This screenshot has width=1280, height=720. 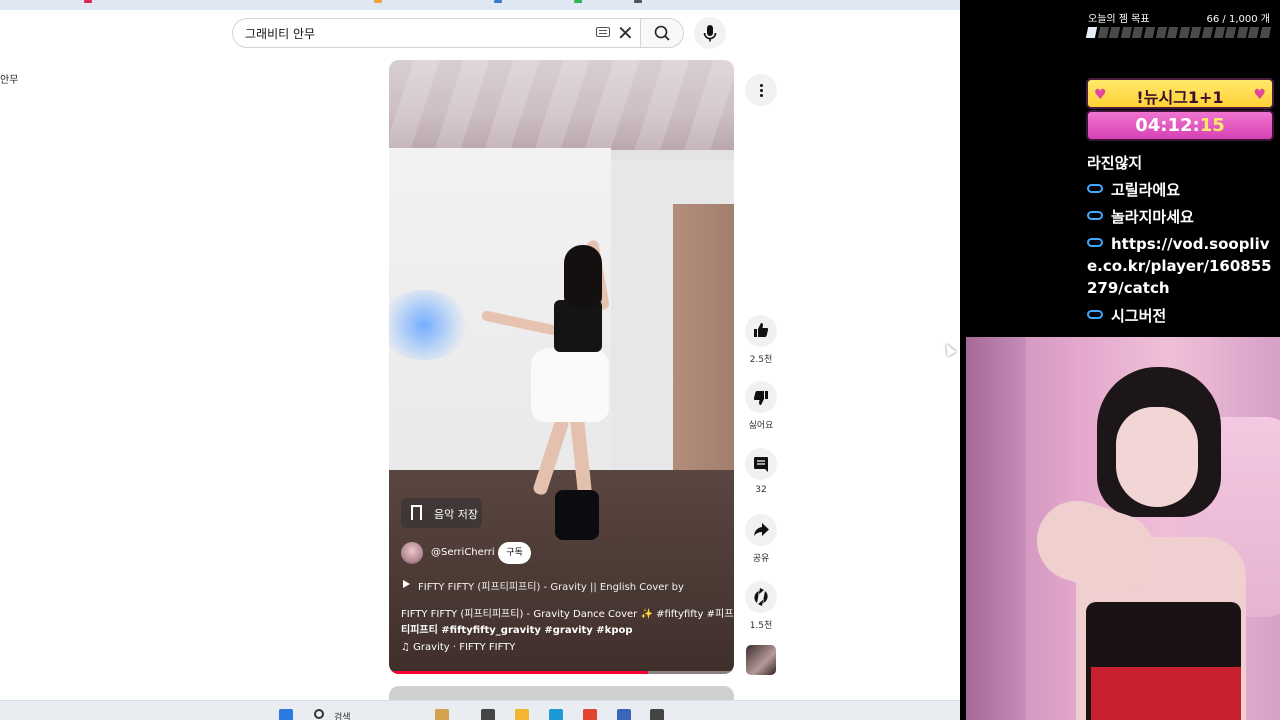 I want to click on gem-goal-progress, so click(x=1179, y=32).